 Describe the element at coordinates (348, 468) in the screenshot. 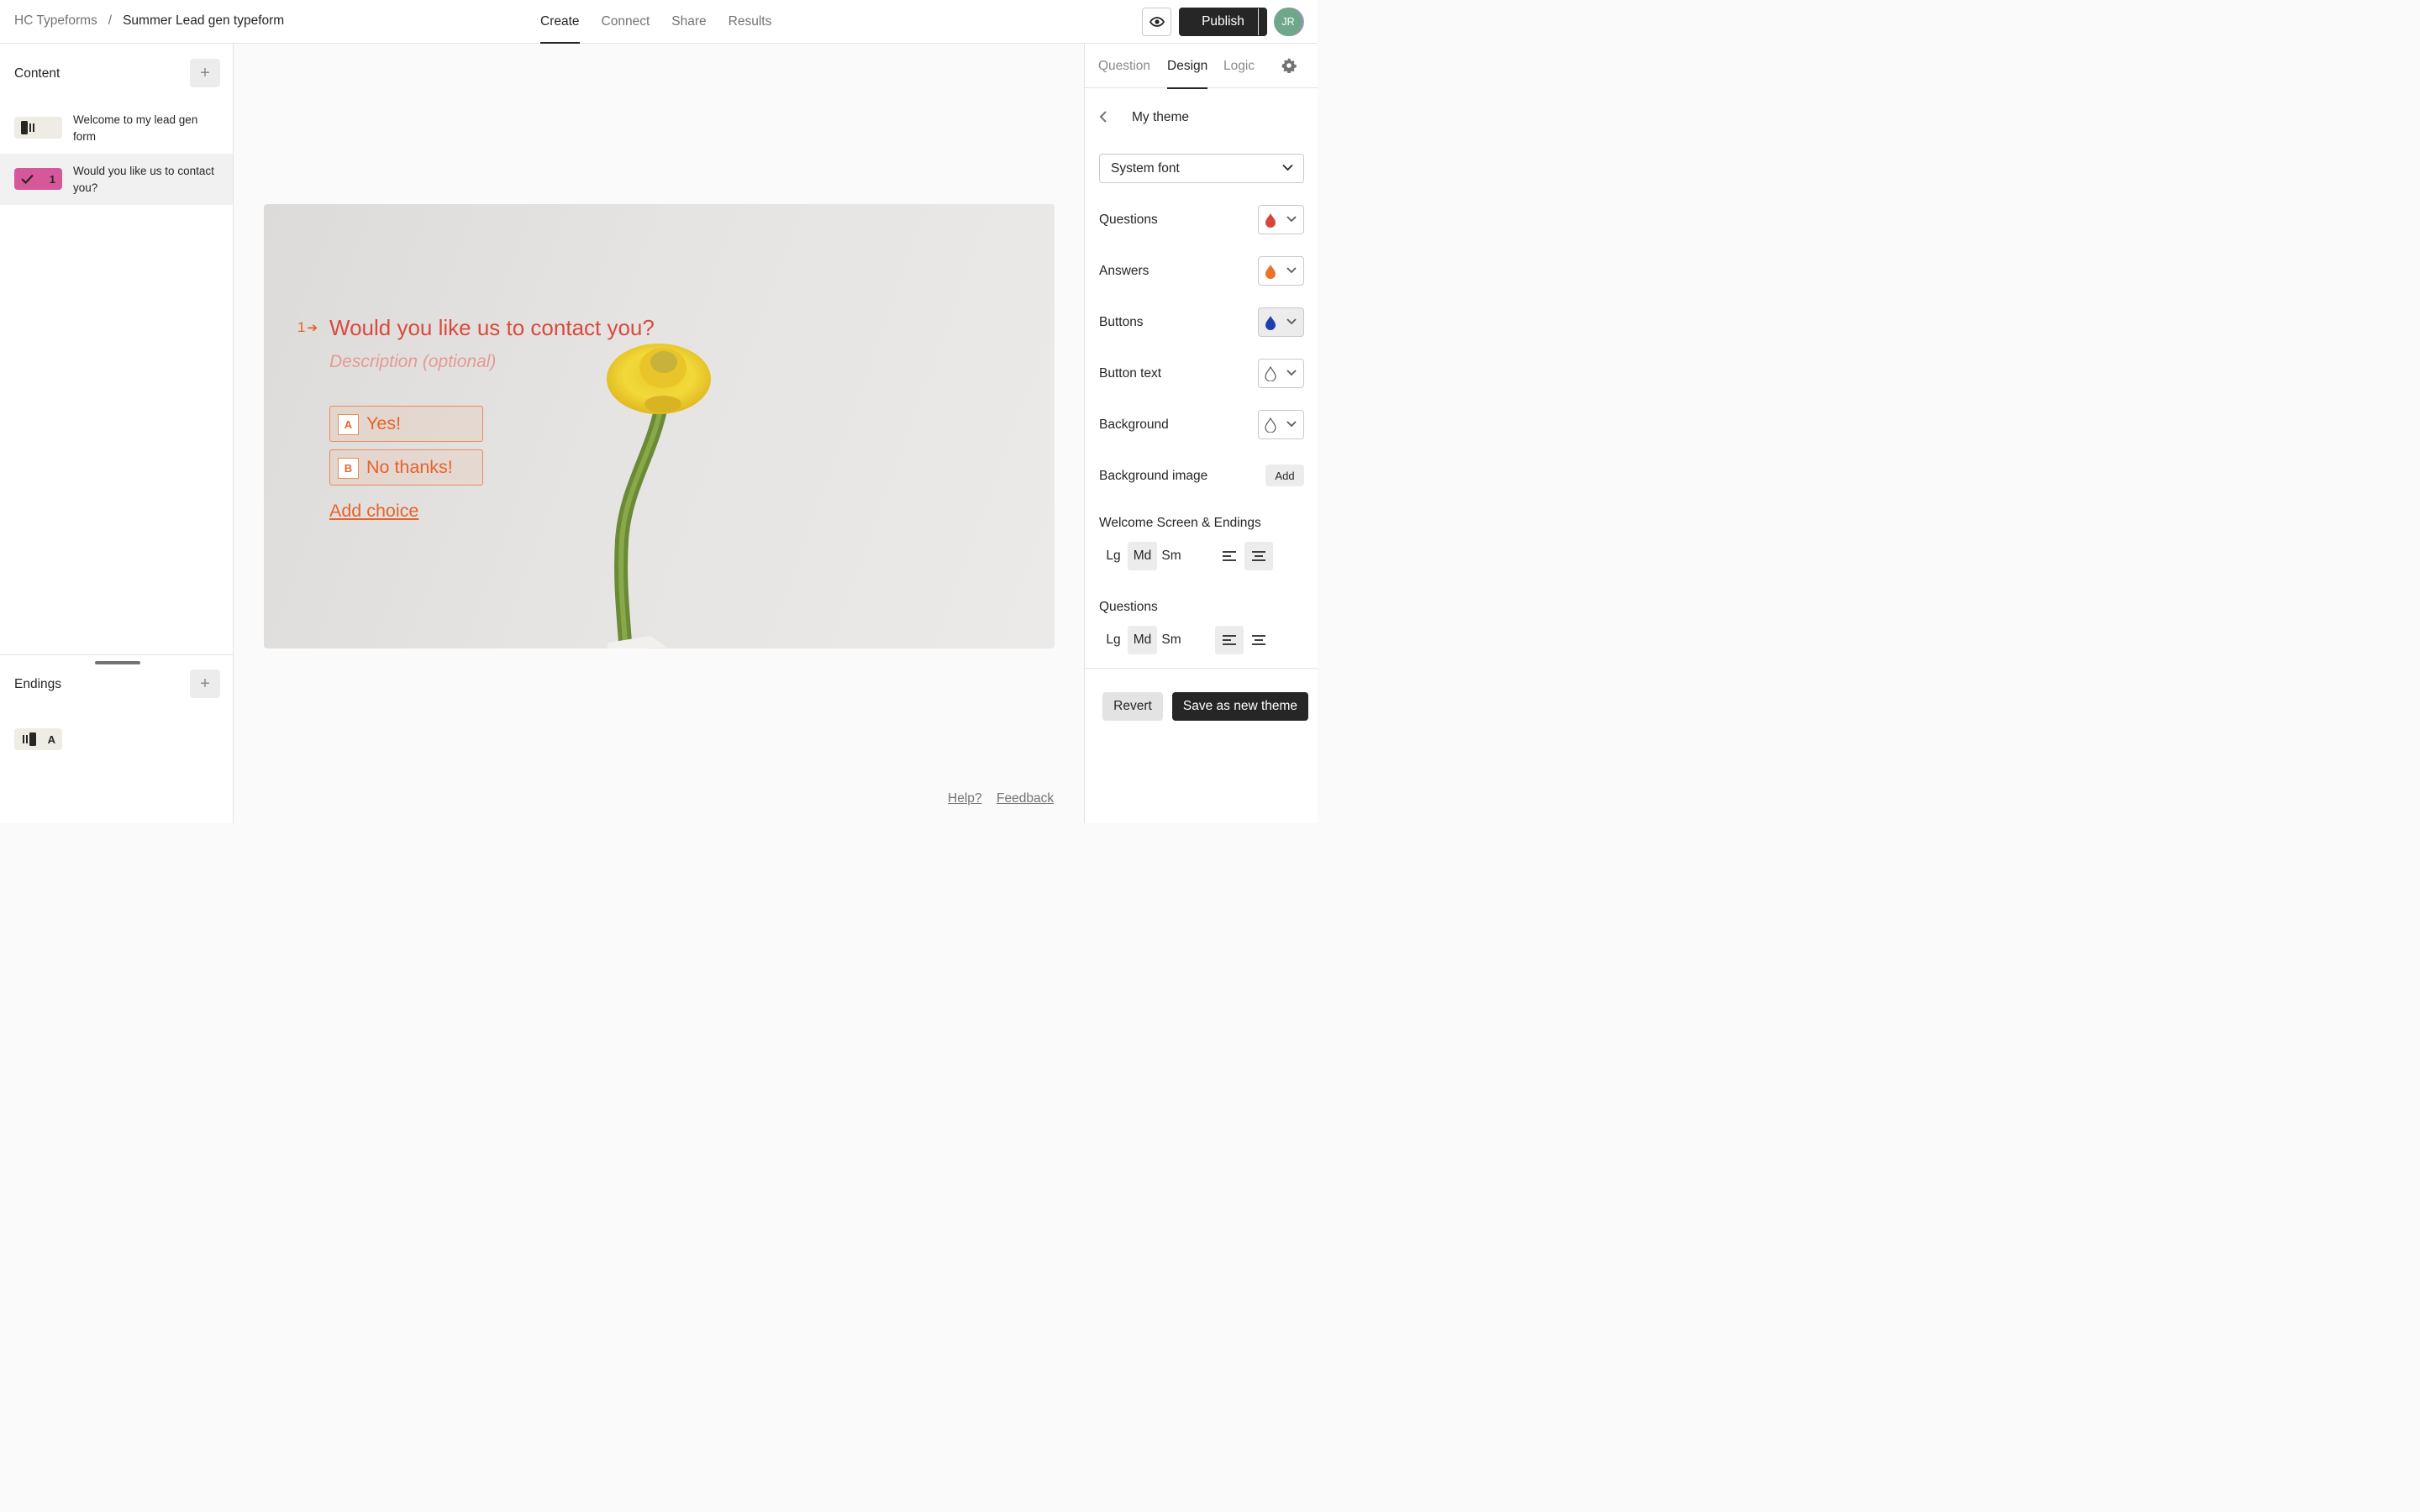

I see `choice-key-b: B` at that location.